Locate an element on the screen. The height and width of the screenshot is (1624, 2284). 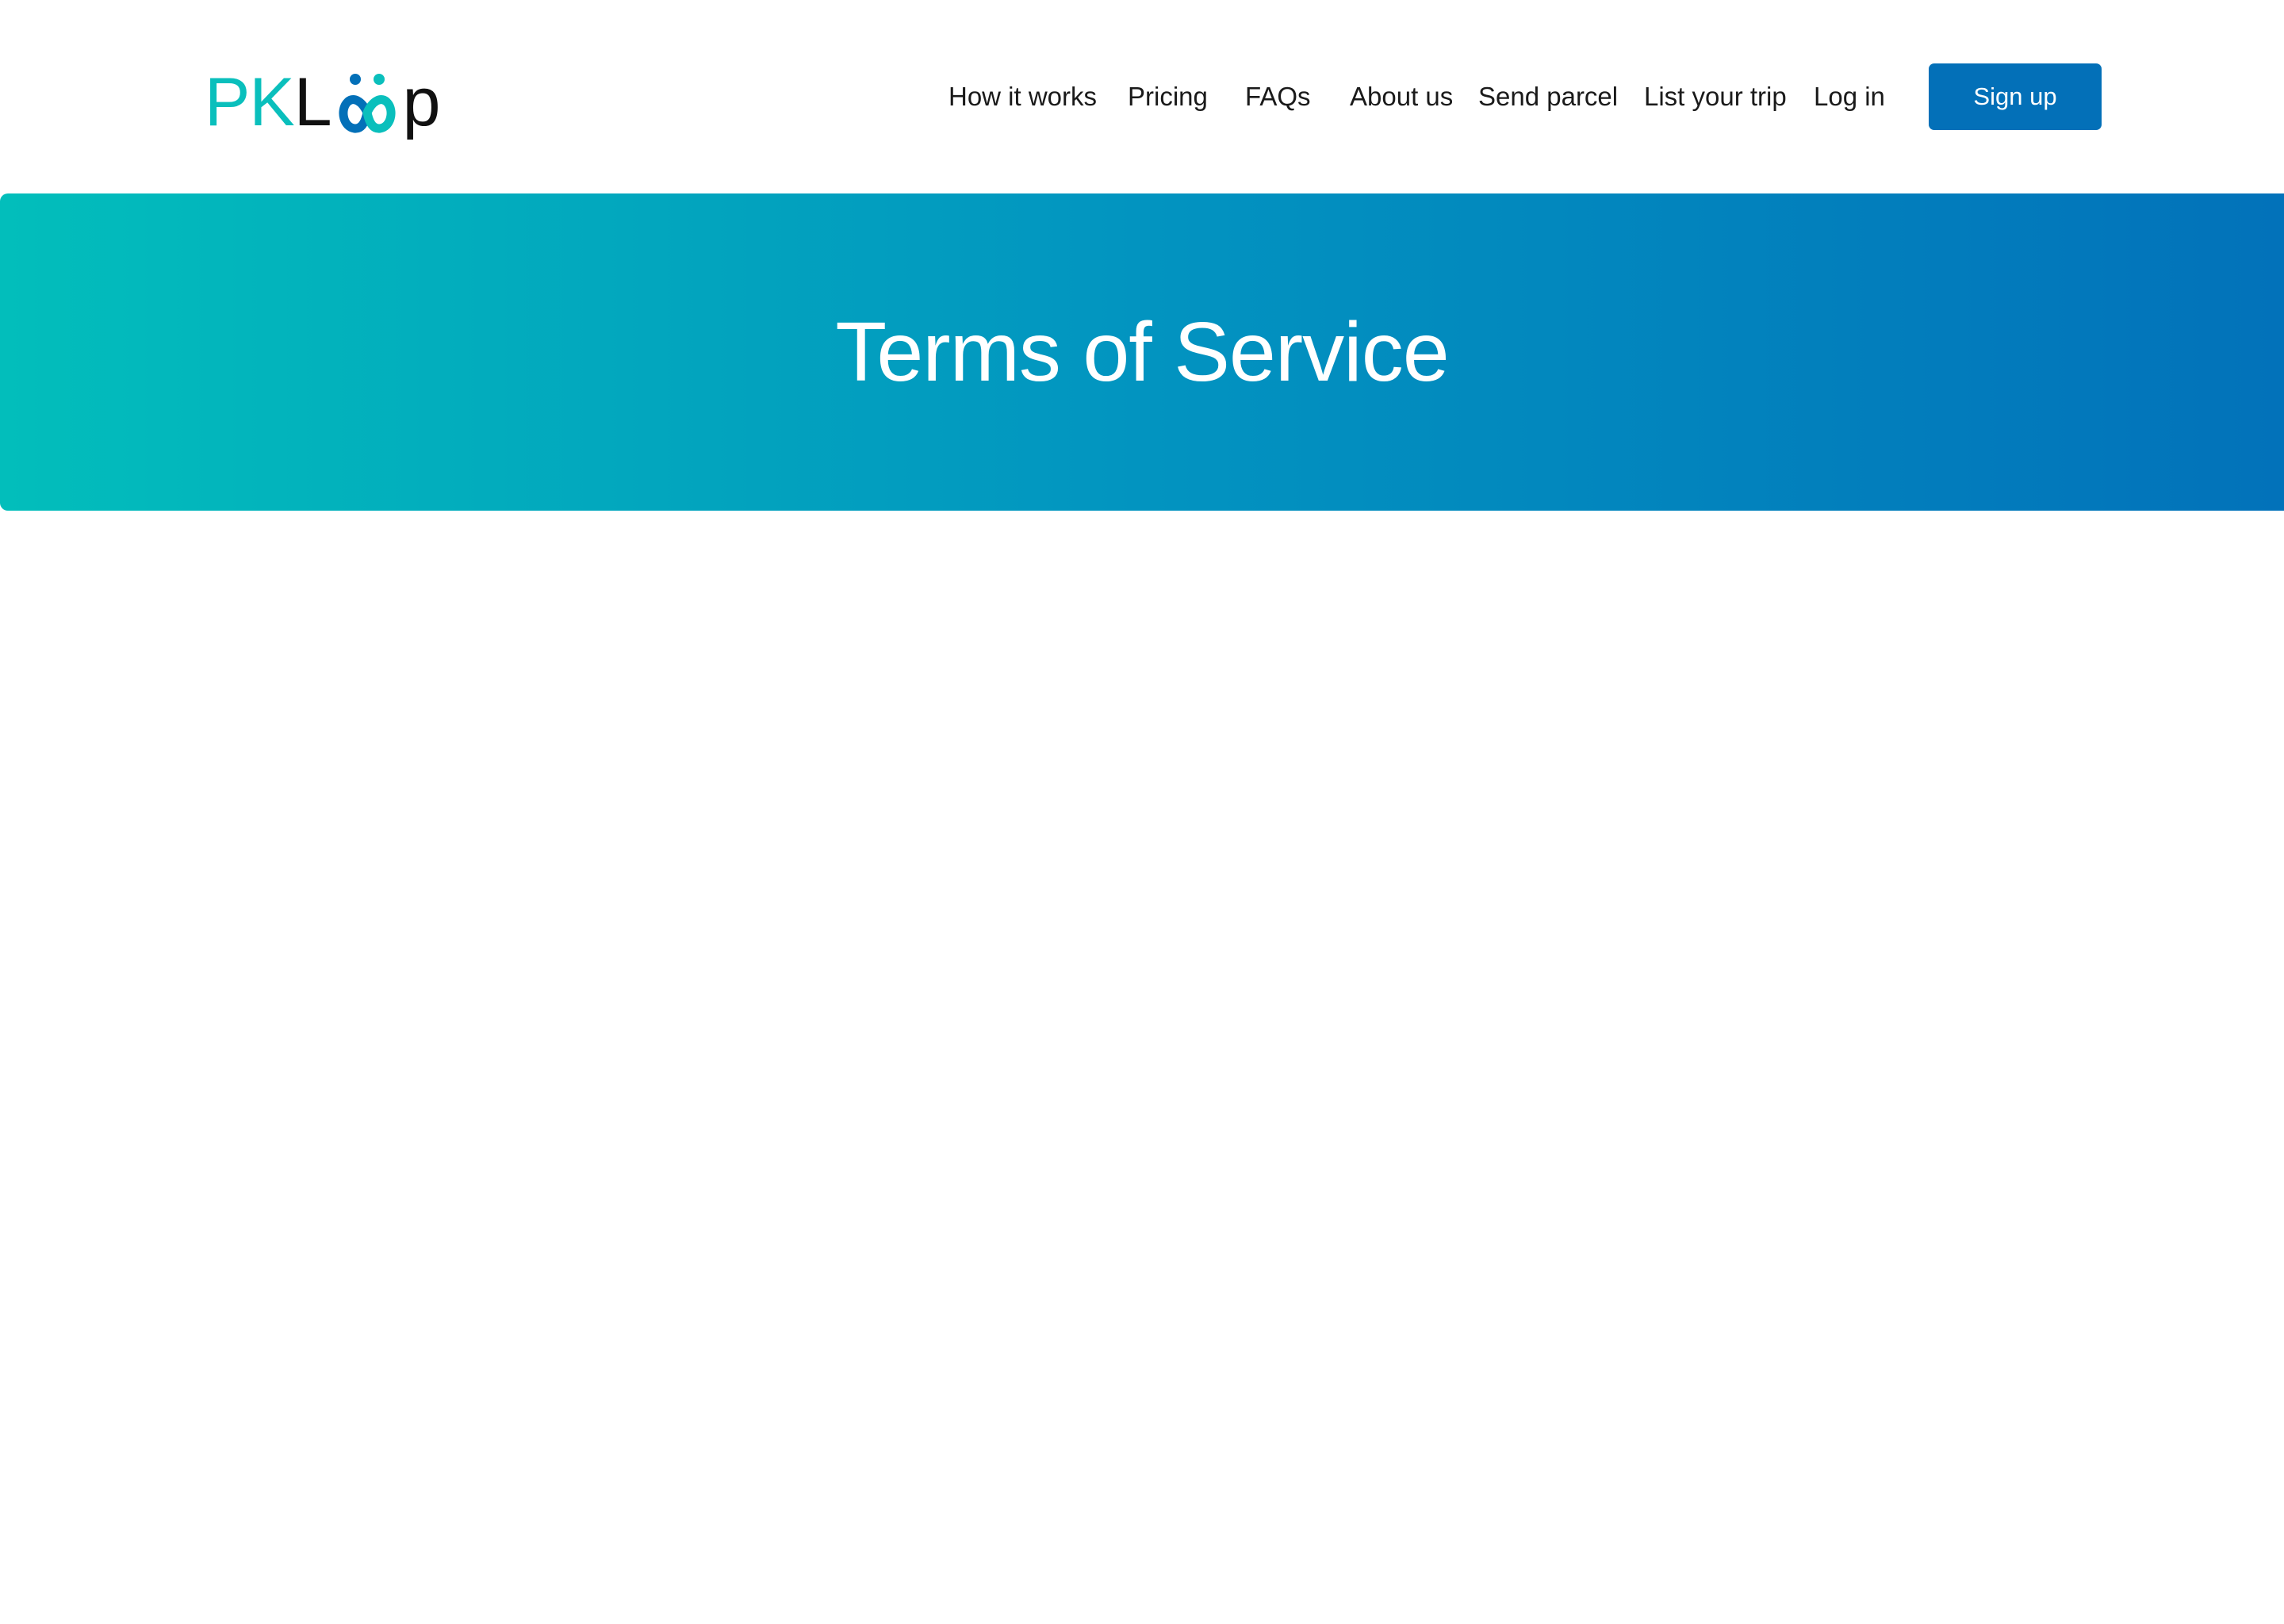
logo-text-p: p is located at coordinates (421, 102).